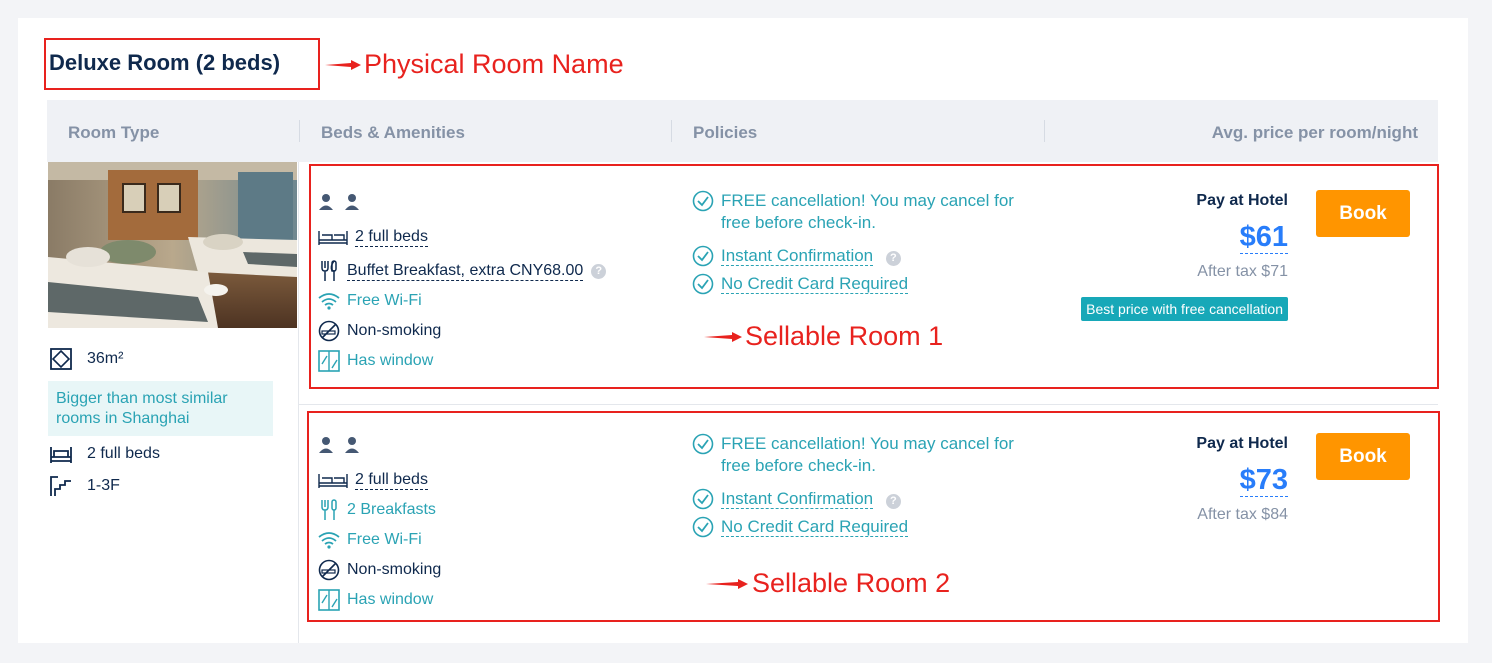 Image resolution: width=1492 pixels, height=663 pixels. I want to click on offer2-policy-card-text: No Credit Card Required, so click(815, 527).